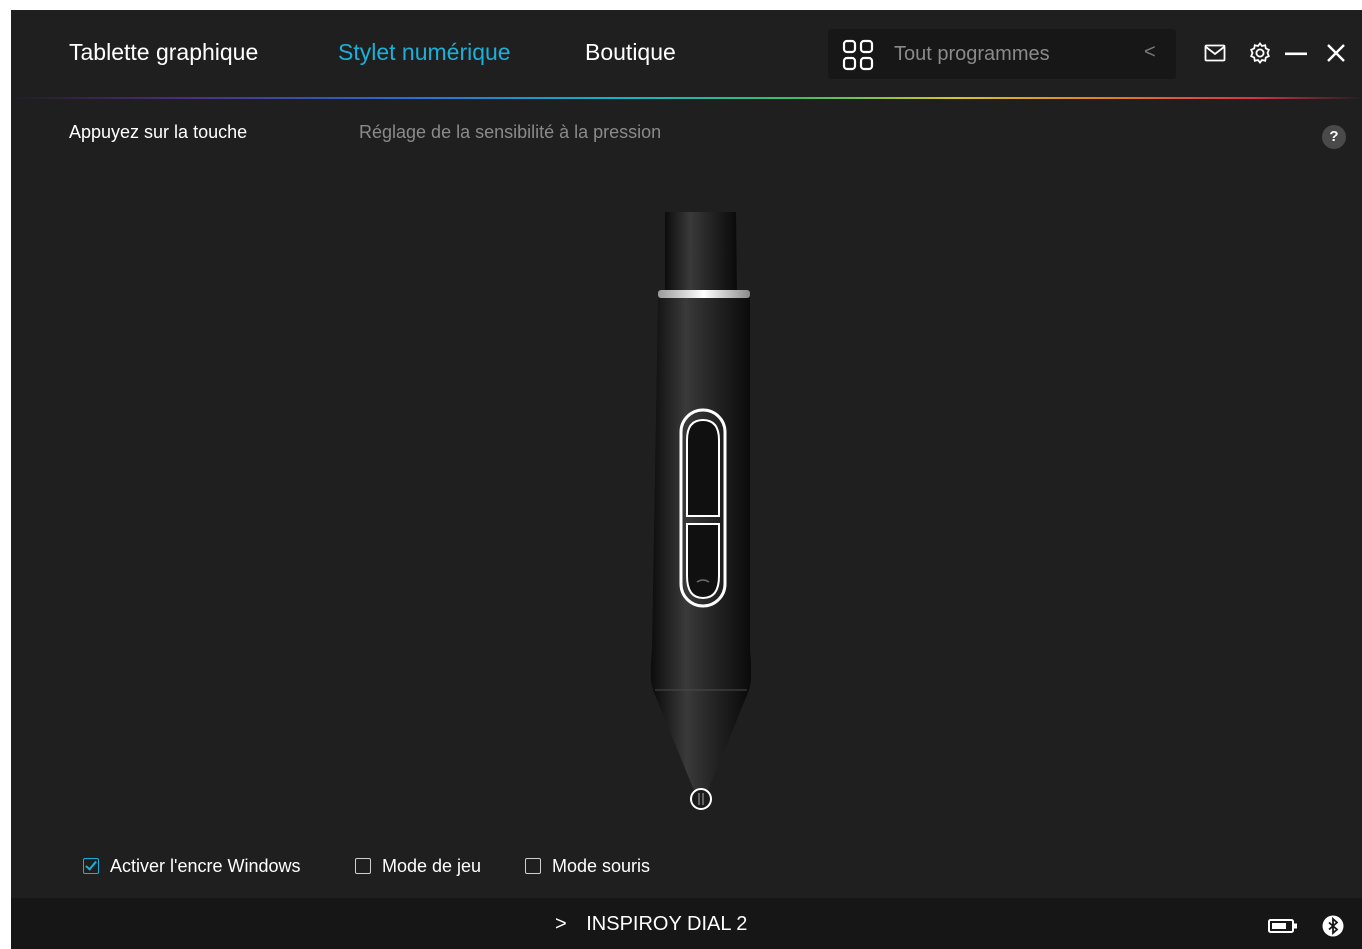 Image resolution: width=1362 pixels, height=949 pixels. What do you see at coordinates (703, 467) in the screenshot?
I see `pen-upper-button` at bounding box center [703, 467].